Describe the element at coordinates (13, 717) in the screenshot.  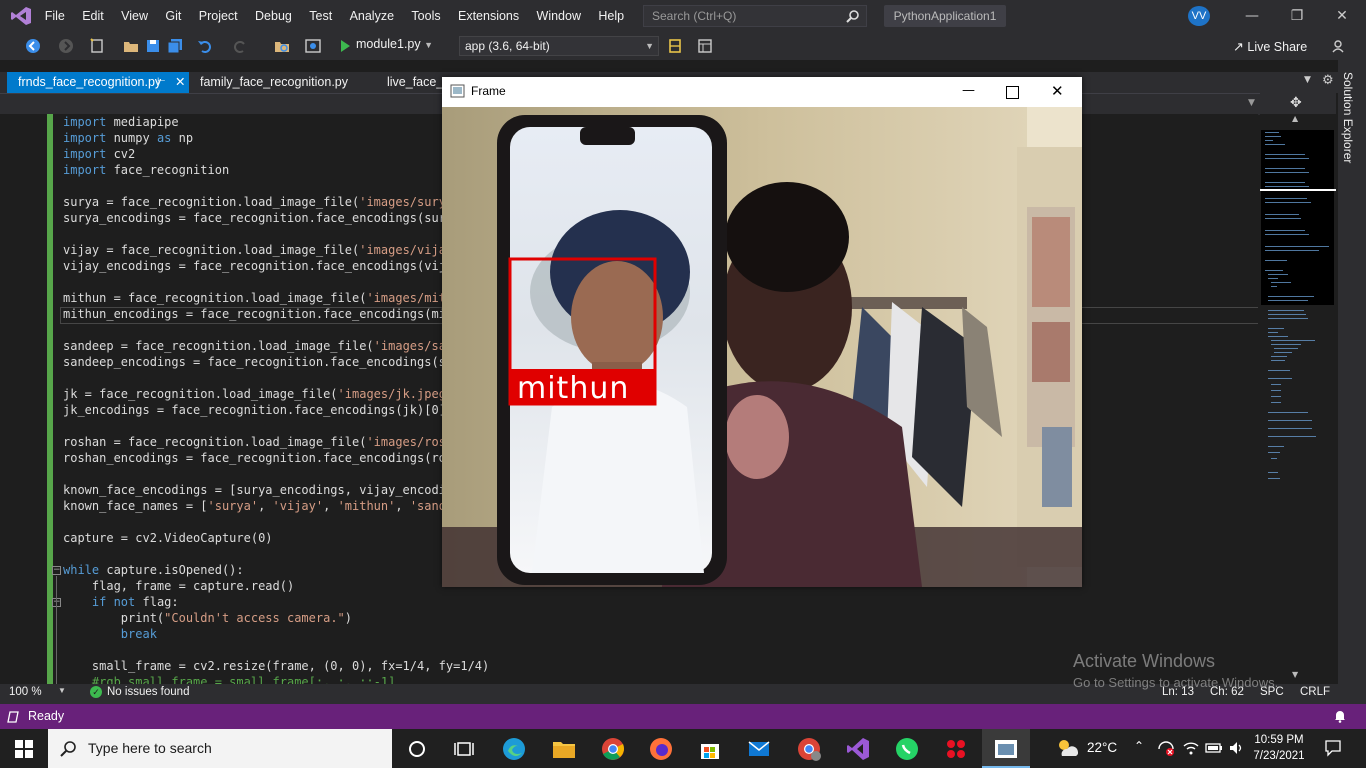
I see `output-icon` at that location.